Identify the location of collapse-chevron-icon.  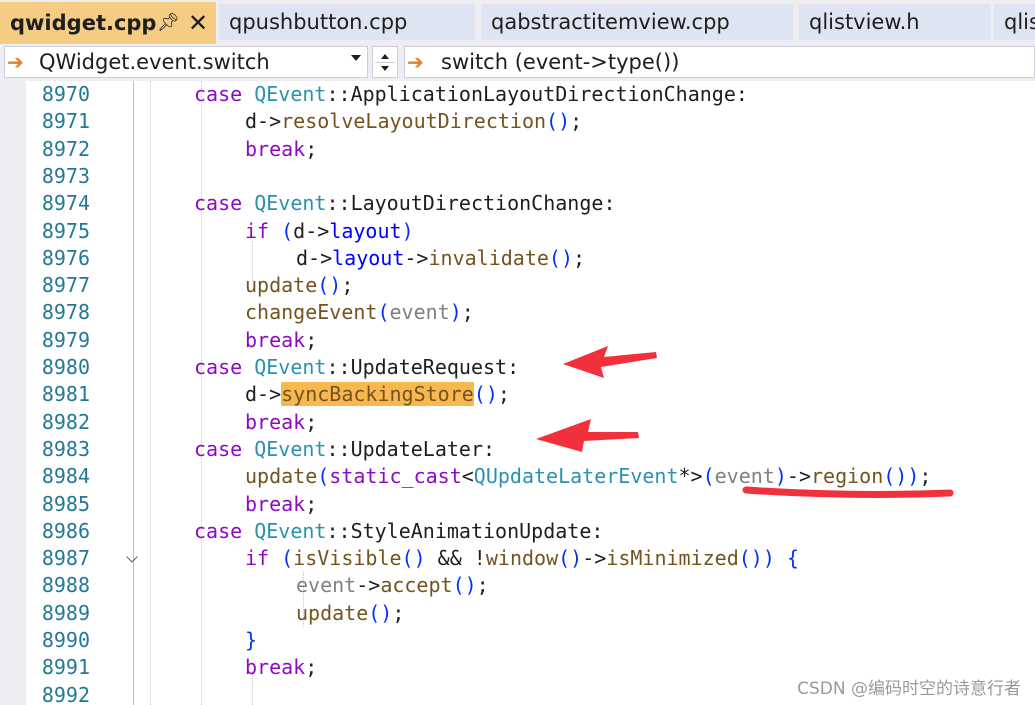
(132, 557).